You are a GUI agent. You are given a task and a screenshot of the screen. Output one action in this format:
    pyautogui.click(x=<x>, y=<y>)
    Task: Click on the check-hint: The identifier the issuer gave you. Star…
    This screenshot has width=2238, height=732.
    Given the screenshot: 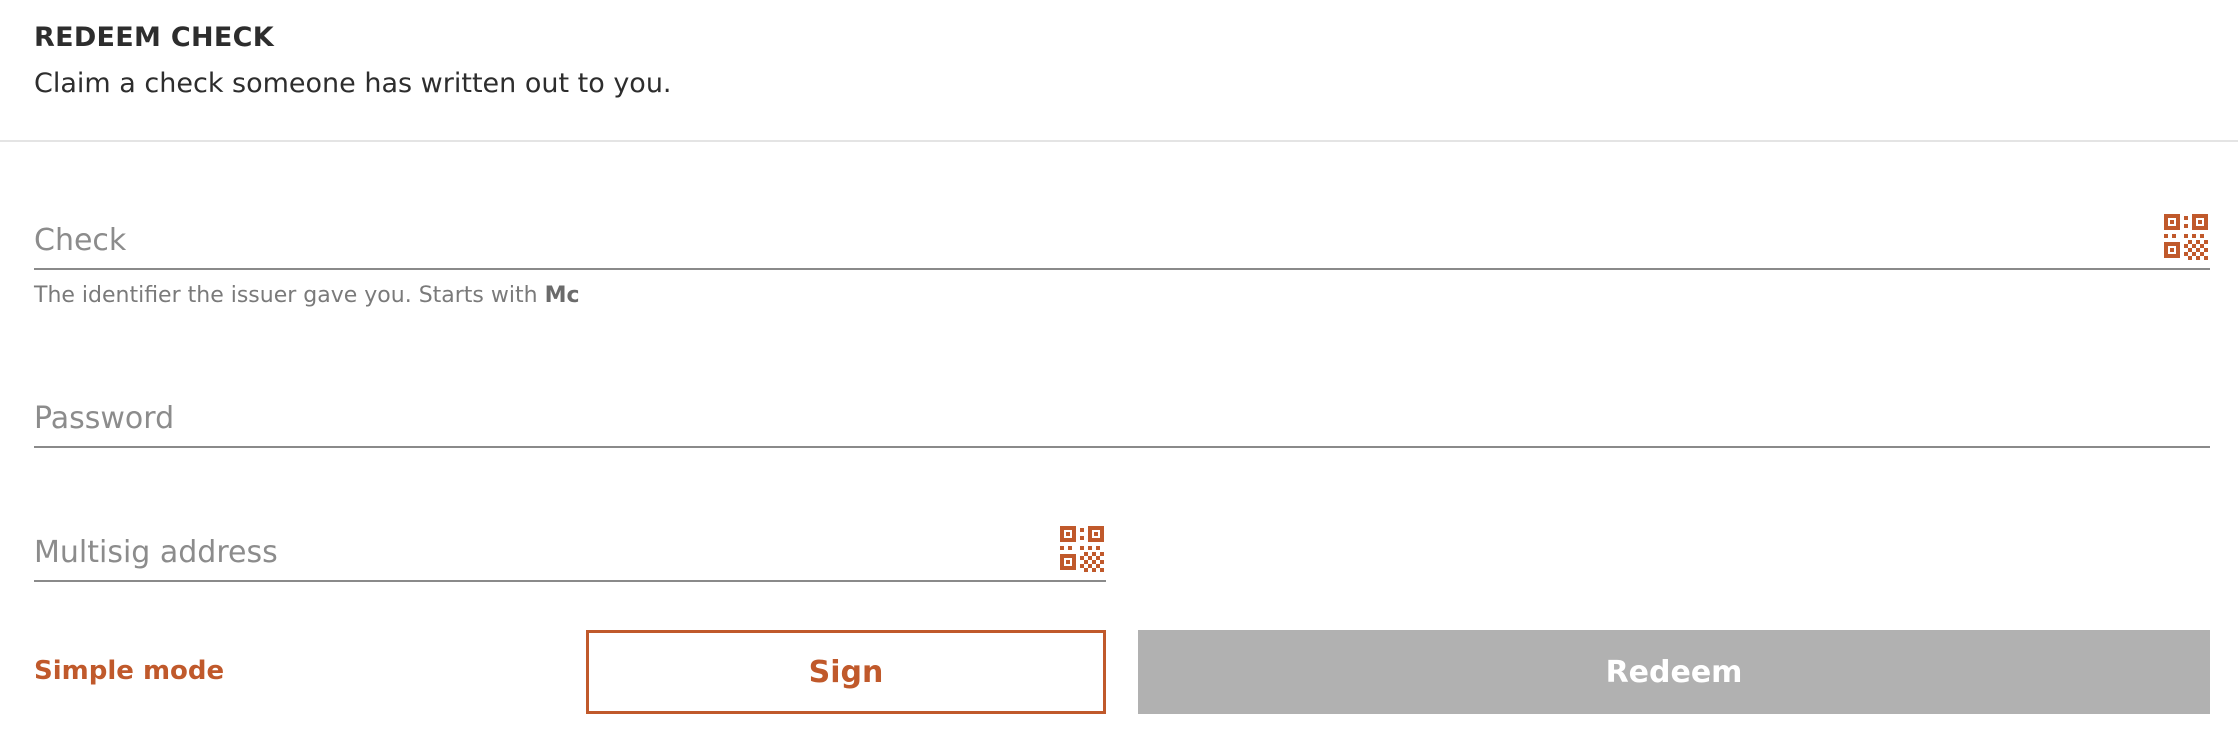 What is the action you would take?
    pyautogui.click(x=307, y=295)
    